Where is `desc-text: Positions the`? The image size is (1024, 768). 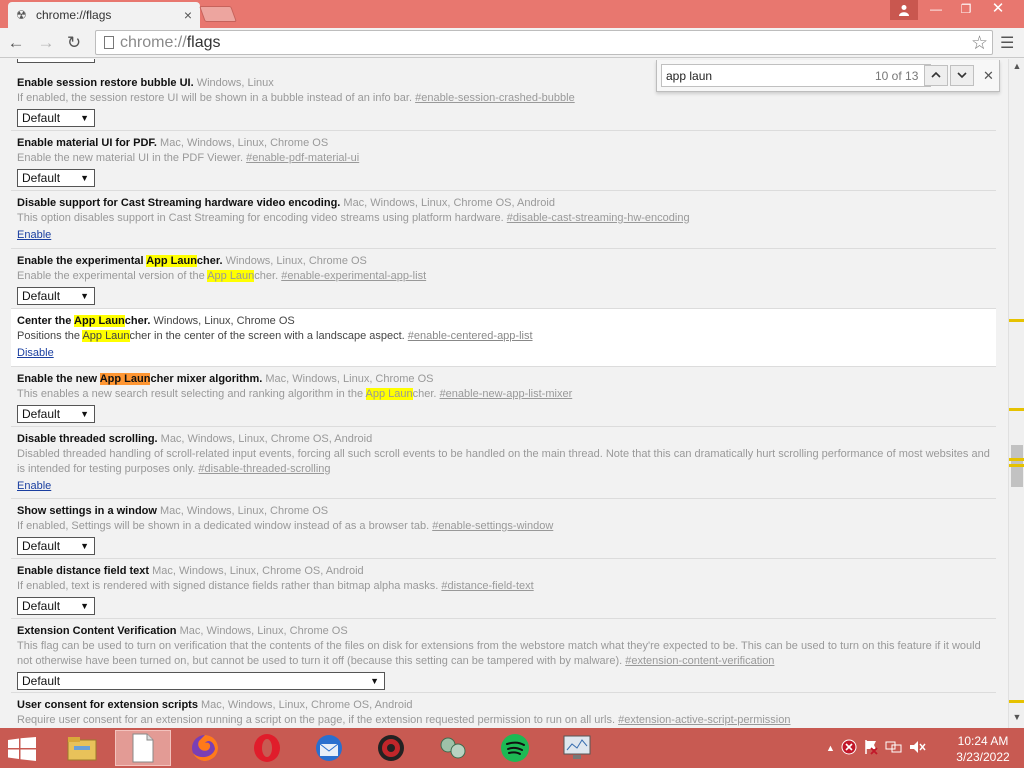 desc-text: Positions the is located at coordinates (50, 336).